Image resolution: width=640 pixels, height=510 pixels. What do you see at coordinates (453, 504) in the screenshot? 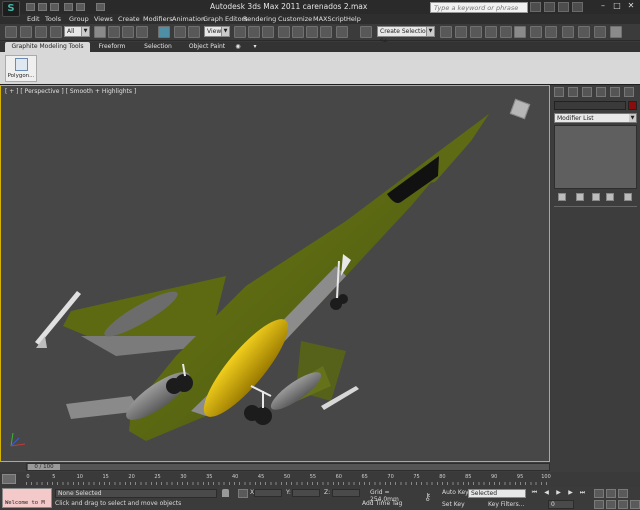
I see `set-key-button: Set Key` at bounding box center [453, 504].